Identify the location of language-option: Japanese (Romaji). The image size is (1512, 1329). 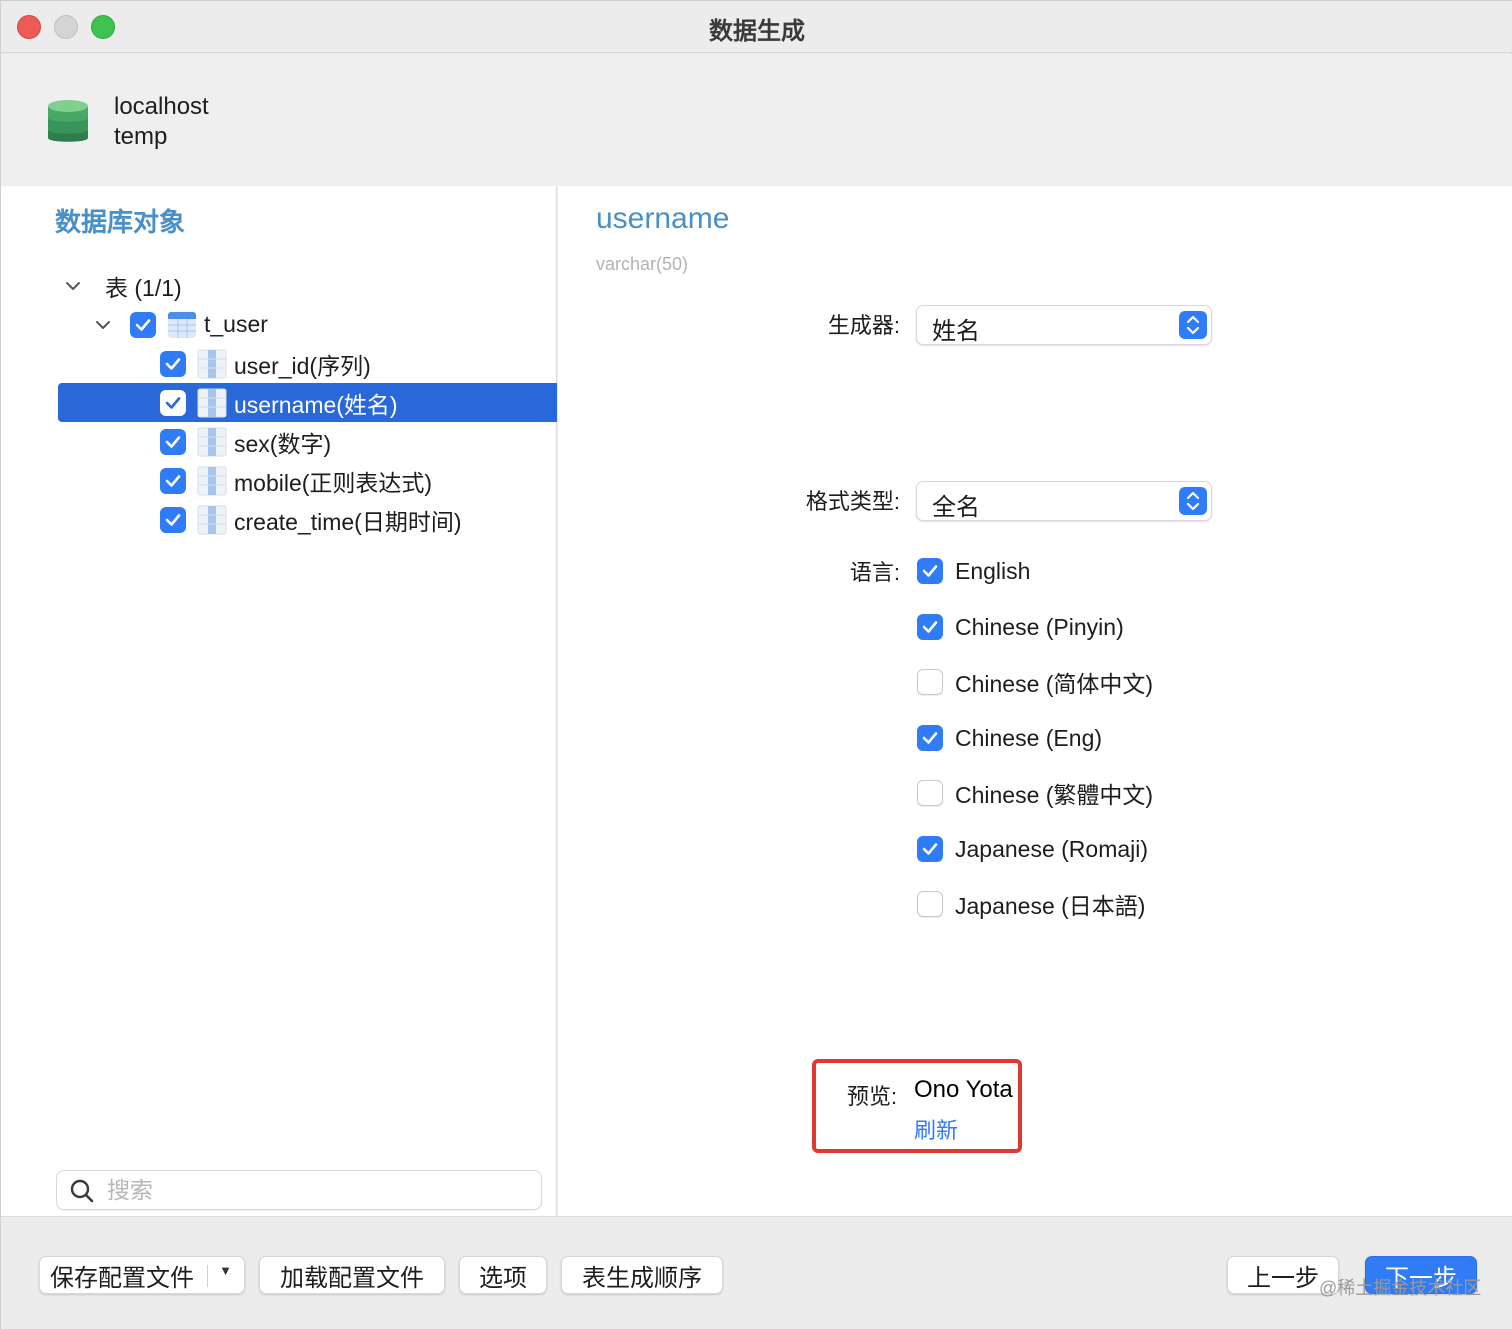
(1032, 849).